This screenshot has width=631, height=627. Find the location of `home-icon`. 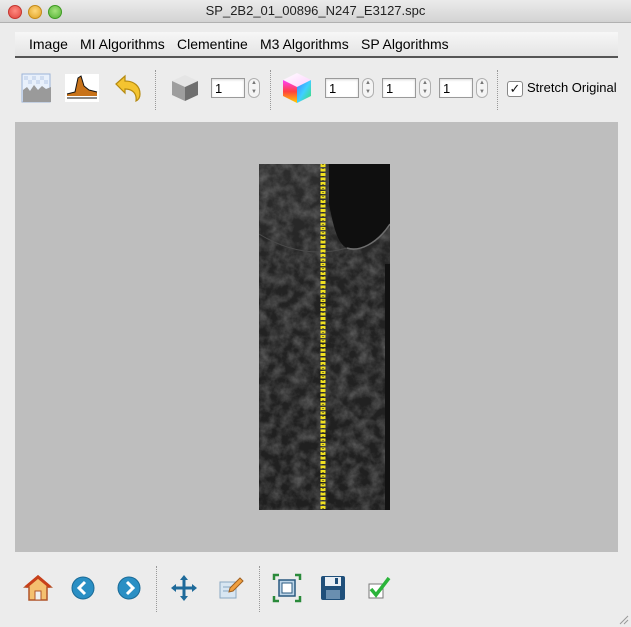

home-icon is located at coordinates (38, 588).